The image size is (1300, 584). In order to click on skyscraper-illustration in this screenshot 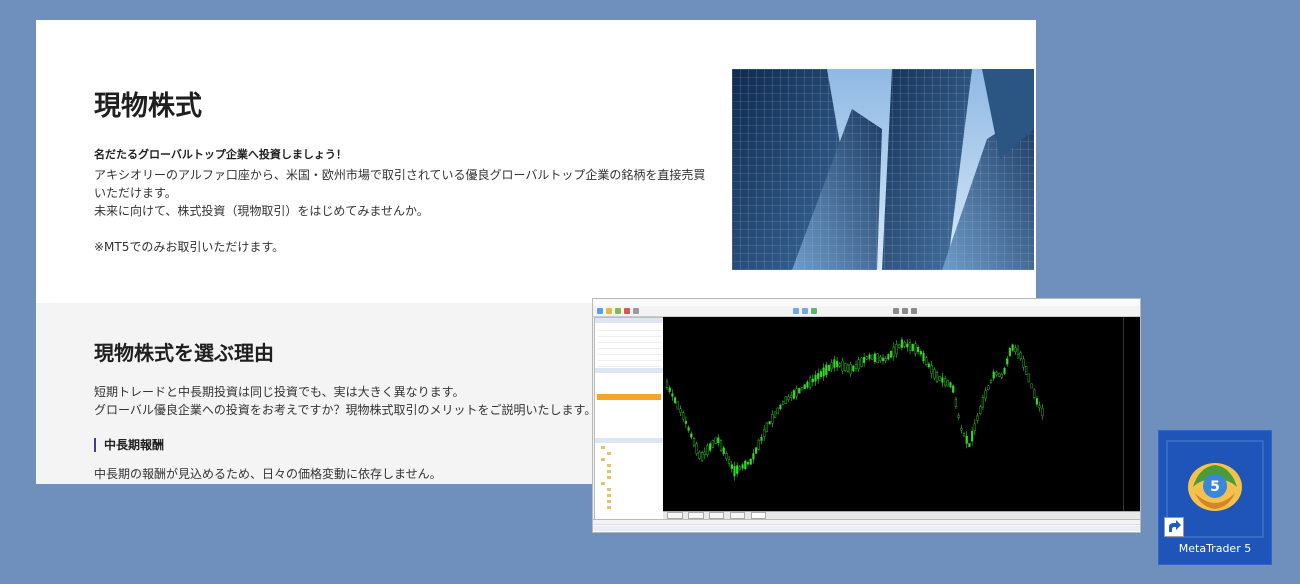, I will do `click(883, 169)`.